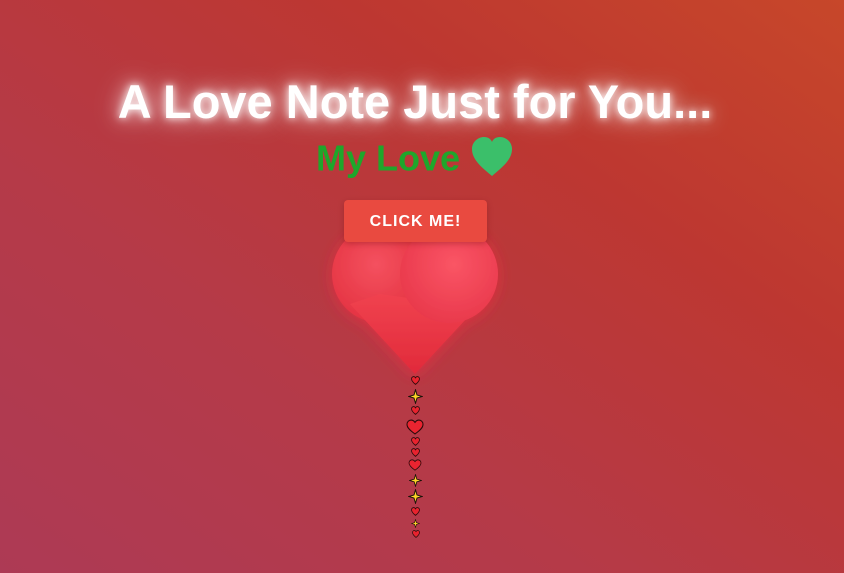 Image resolution: width=844 pixels, height=573 pixels. What do you see at coordinates (492, 158) in the screenshot?
I see `green-heart-icon` at bounding box center [492, 158].